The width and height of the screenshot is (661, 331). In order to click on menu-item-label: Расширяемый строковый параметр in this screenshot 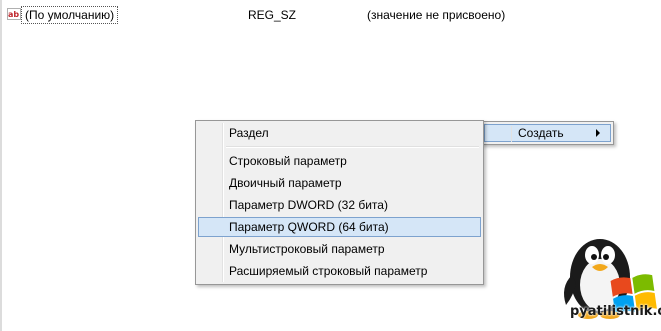, I will do `click(328, 271)`.